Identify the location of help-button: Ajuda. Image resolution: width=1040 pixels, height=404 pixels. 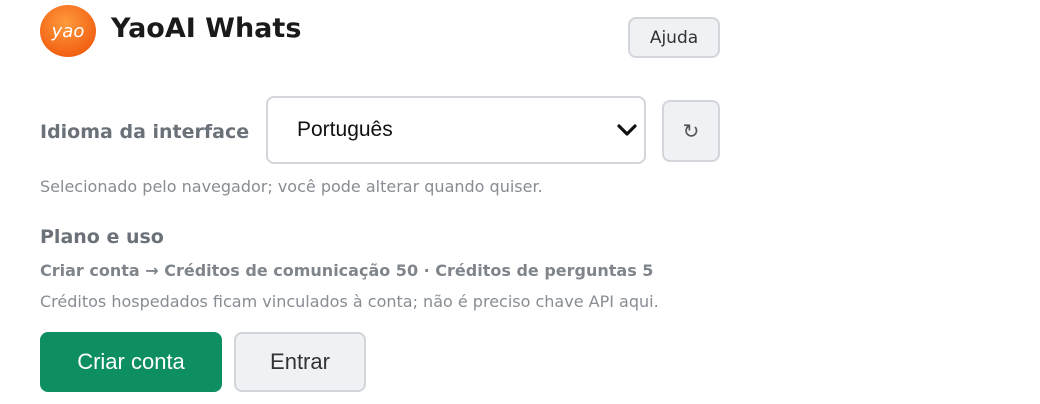
(674, 37).